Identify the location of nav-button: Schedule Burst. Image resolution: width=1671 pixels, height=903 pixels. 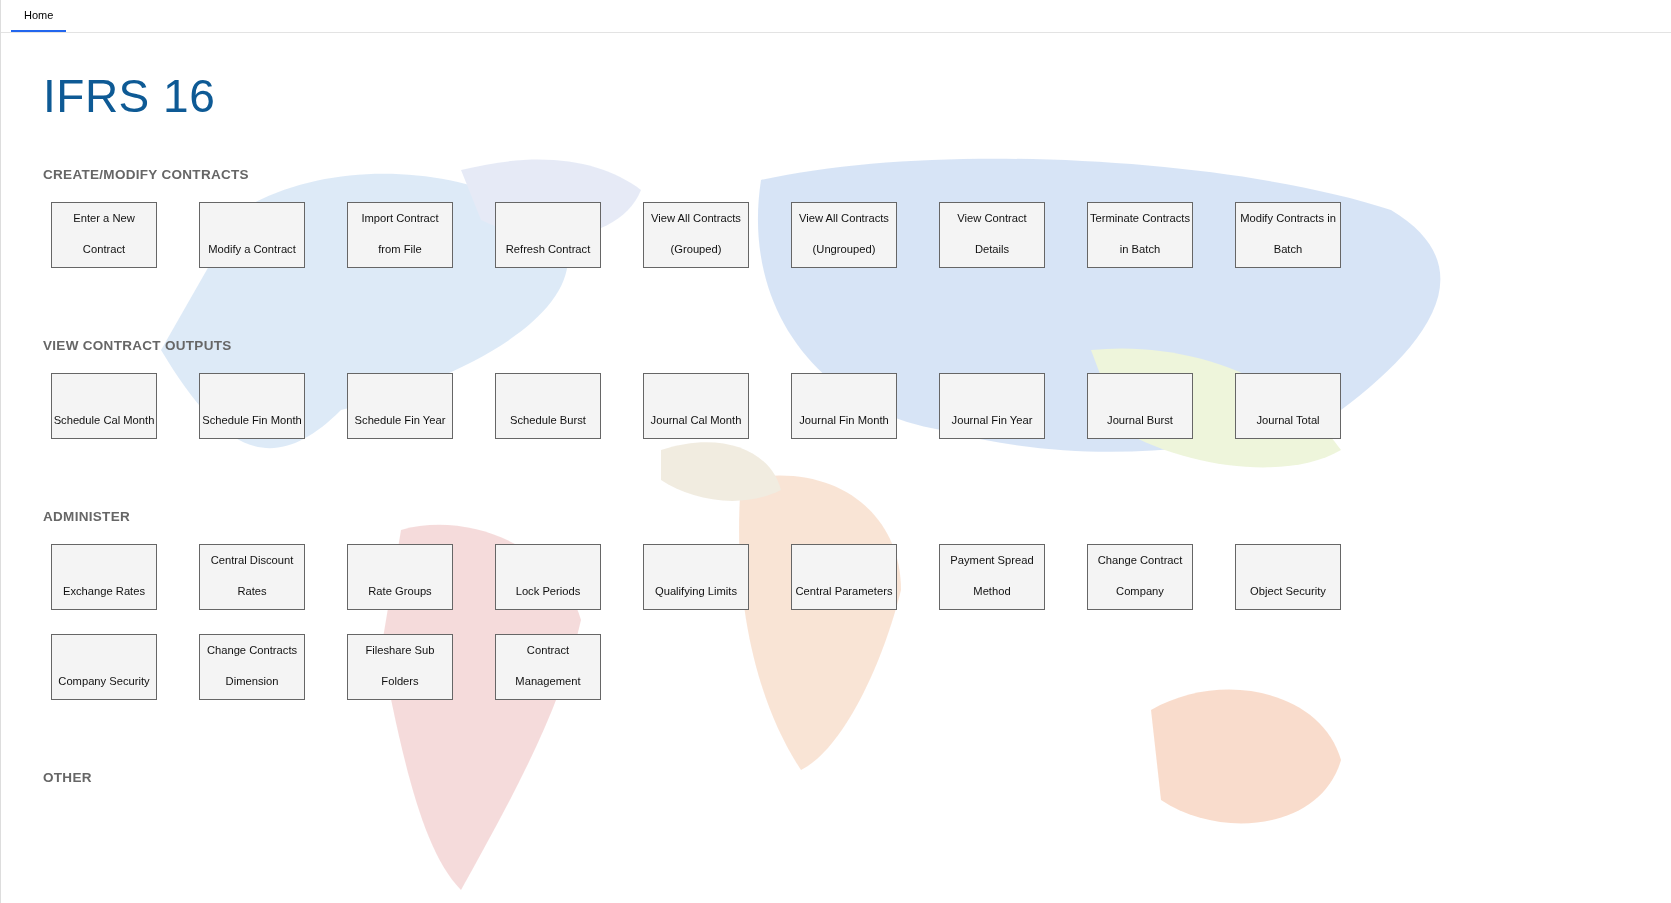
(548, 406).